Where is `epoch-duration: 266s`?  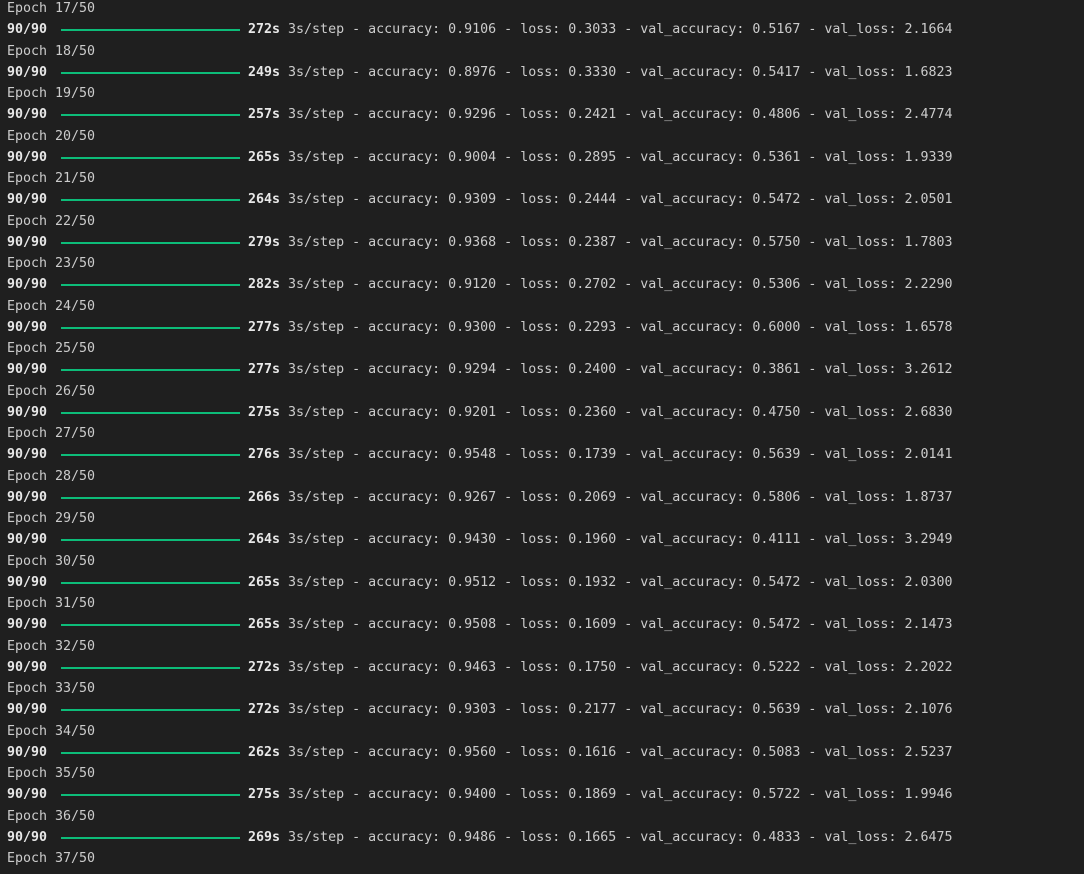
epoch-duration: 266s is located at coordinates (264, 497).